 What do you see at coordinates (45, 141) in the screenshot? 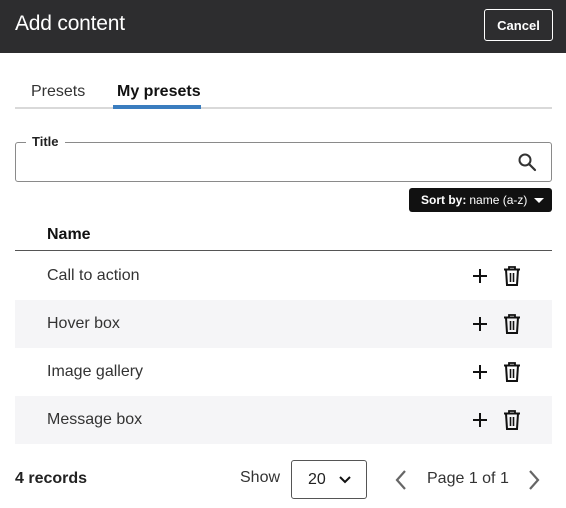
I see `title-field-label: Title` at bounding box center [45, 141].